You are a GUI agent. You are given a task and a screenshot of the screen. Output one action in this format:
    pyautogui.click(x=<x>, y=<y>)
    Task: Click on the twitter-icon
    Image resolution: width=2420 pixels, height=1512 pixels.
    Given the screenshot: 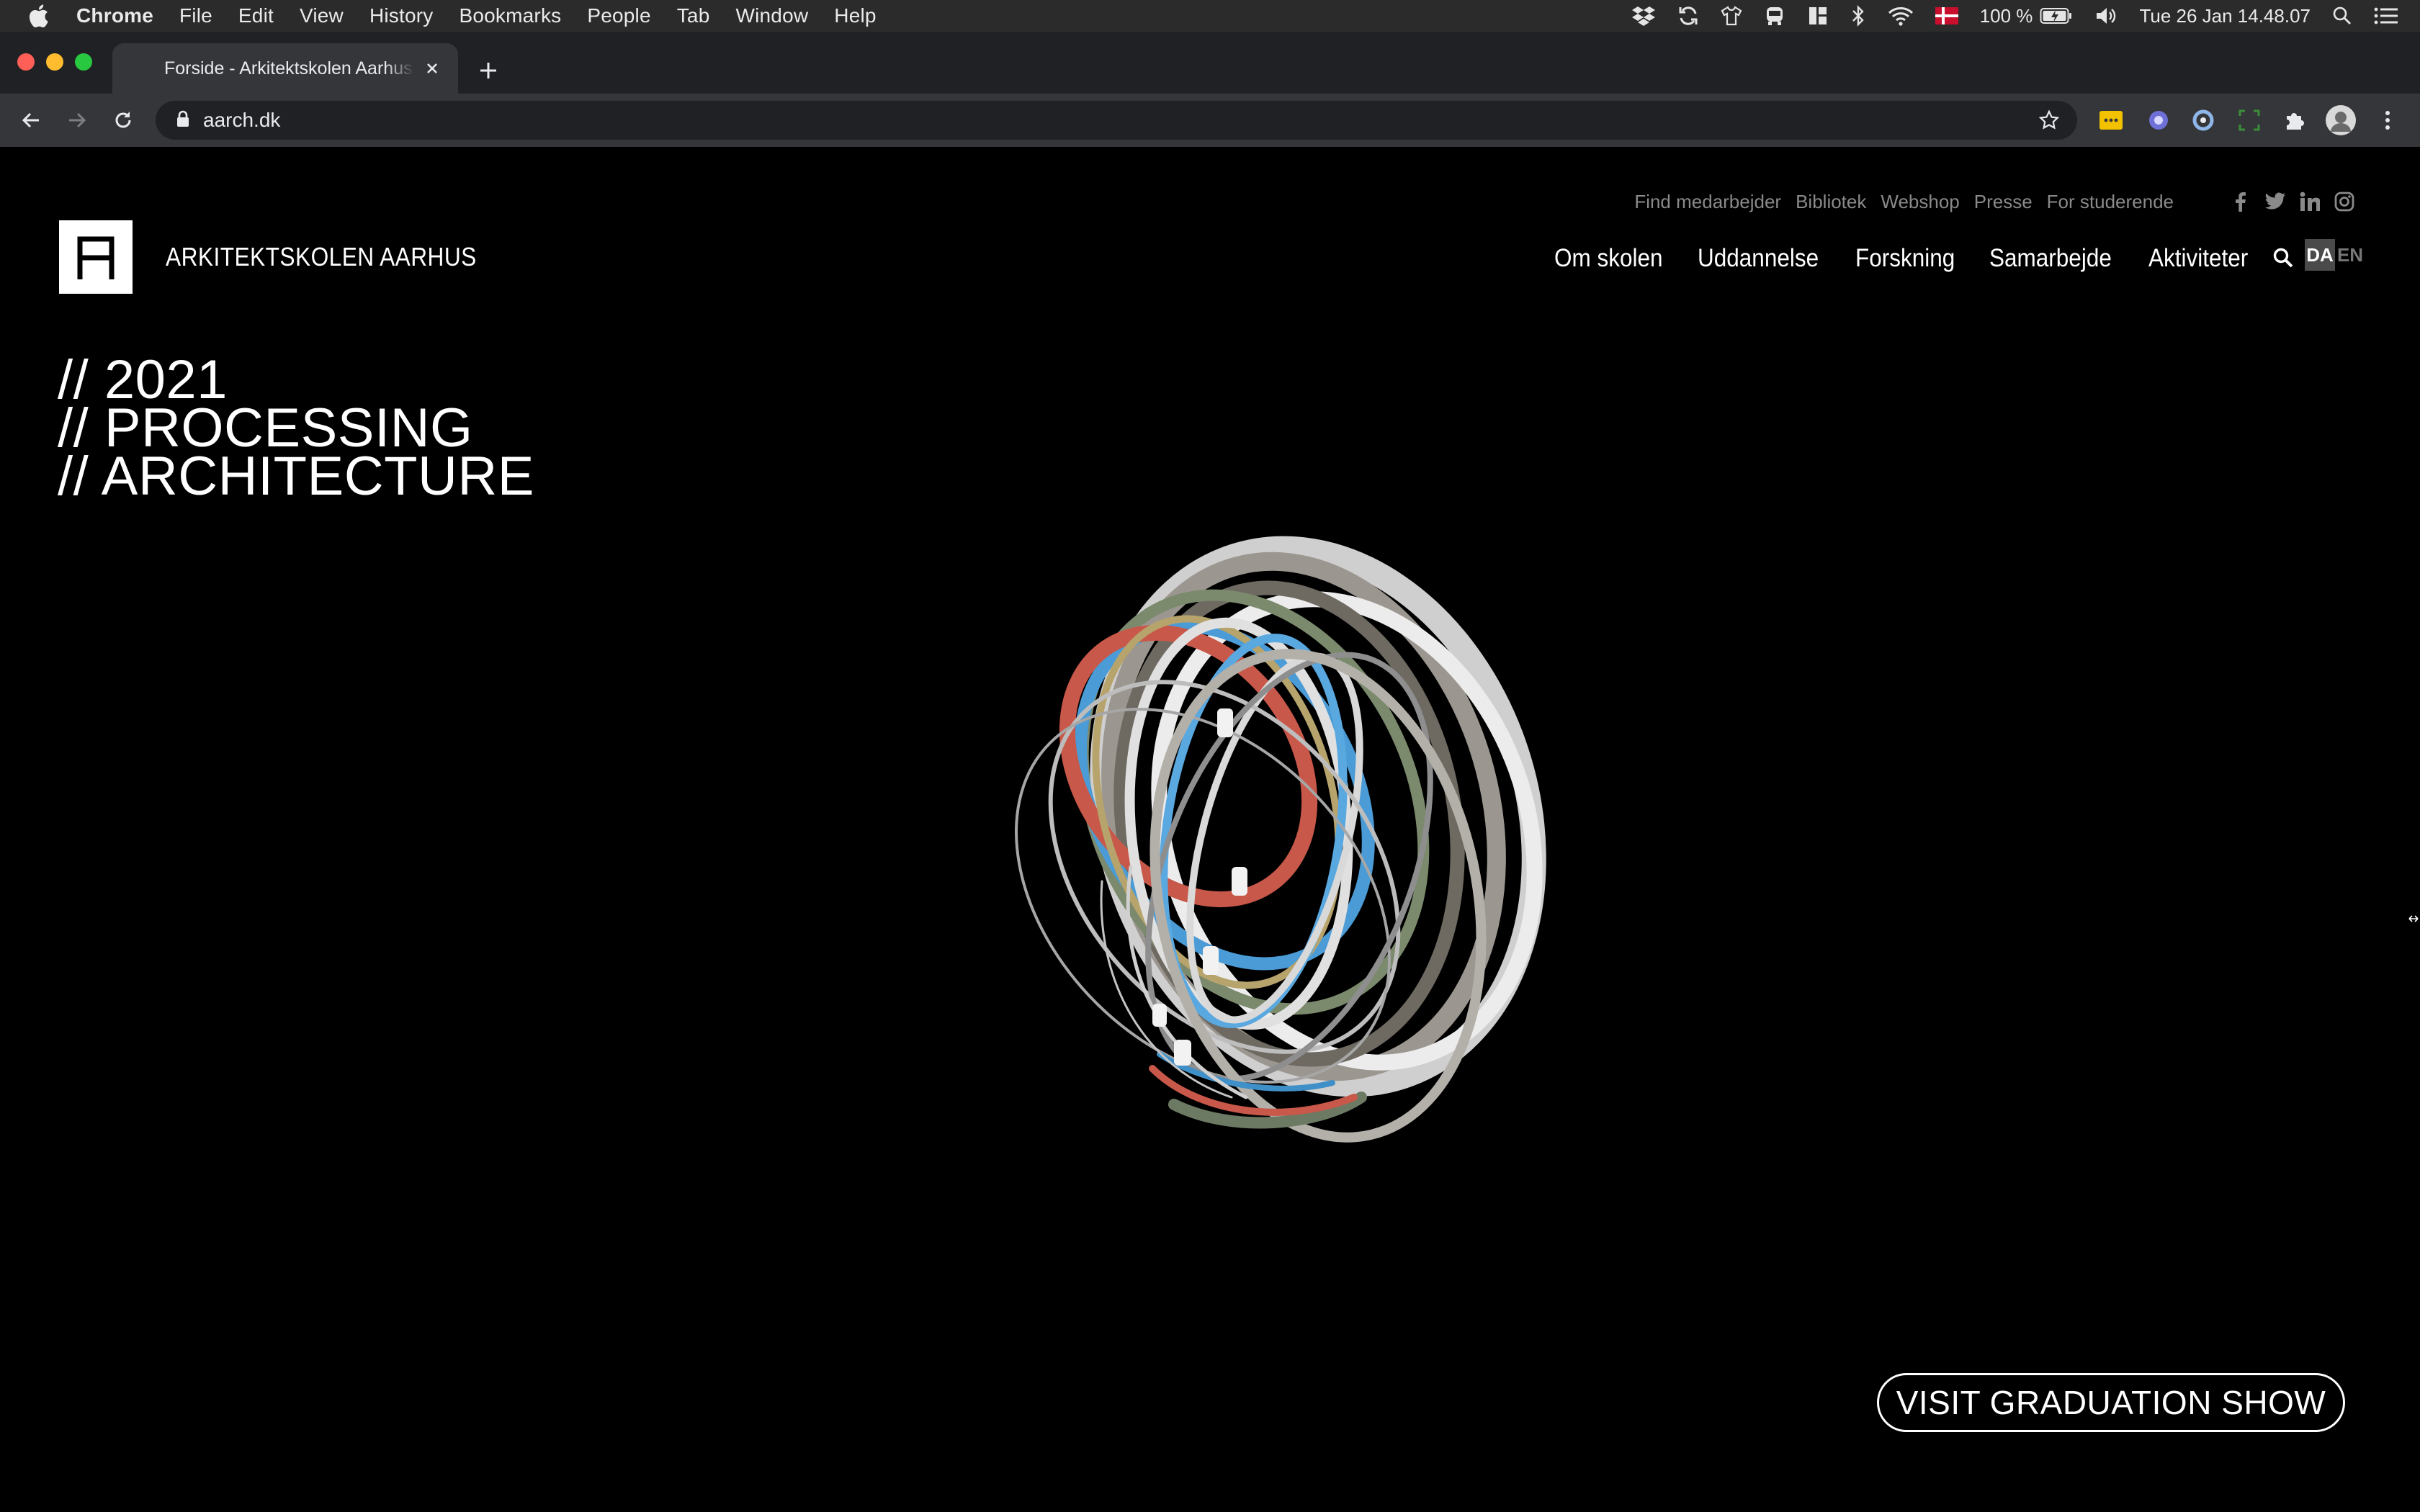 What is the action you would take?
    pyautogui.click(x=2275, y=201)
    